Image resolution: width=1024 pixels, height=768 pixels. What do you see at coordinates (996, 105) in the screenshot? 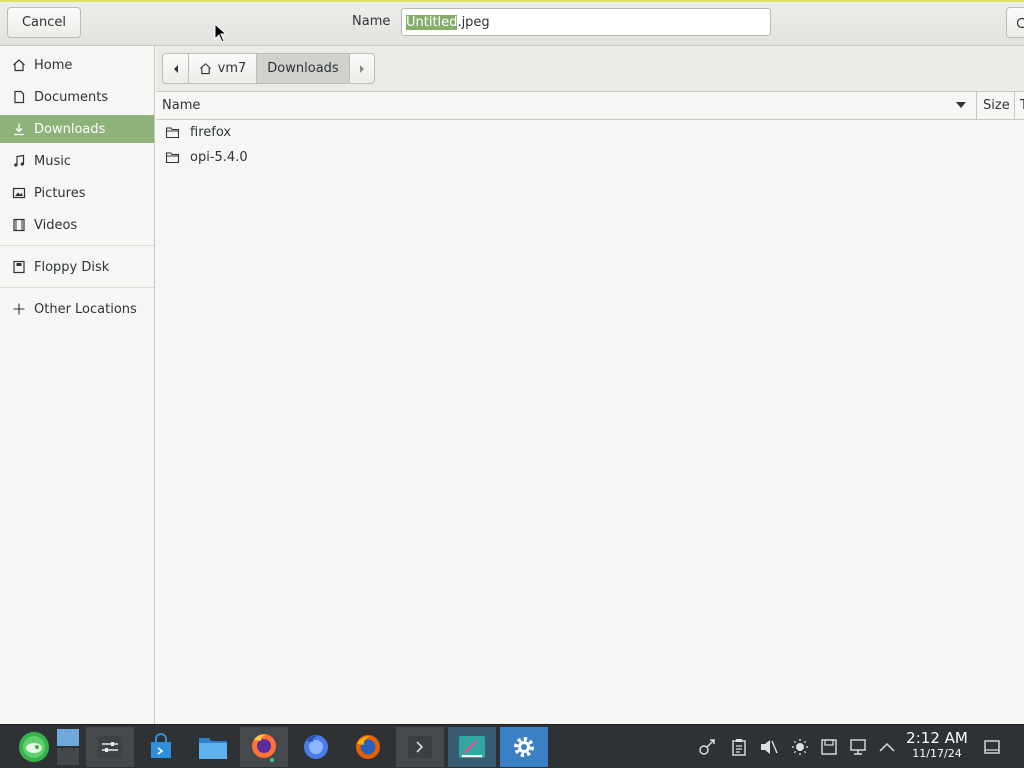
I see `column-header-size: Size` at bounding box center [996, 105].